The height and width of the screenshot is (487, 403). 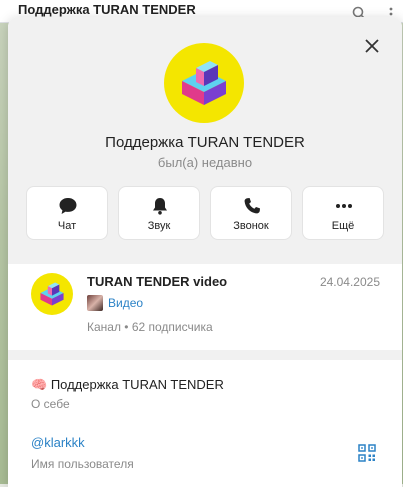 What do you see at coordinates (160, 206) in the screenshot?
I see `bell-icon` at bounding box center [160, 206].